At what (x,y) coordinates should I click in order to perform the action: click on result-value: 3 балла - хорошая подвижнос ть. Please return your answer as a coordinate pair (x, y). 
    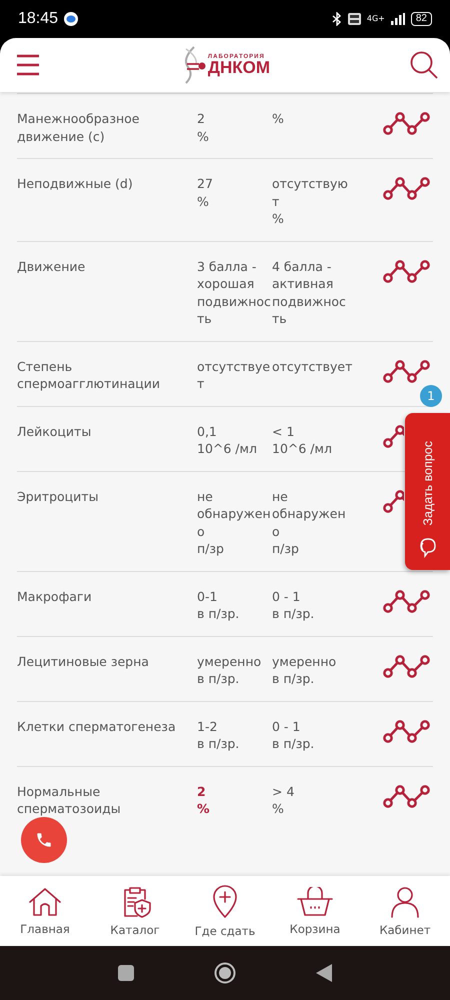
    Looking at the image, I should click on (234, 293).